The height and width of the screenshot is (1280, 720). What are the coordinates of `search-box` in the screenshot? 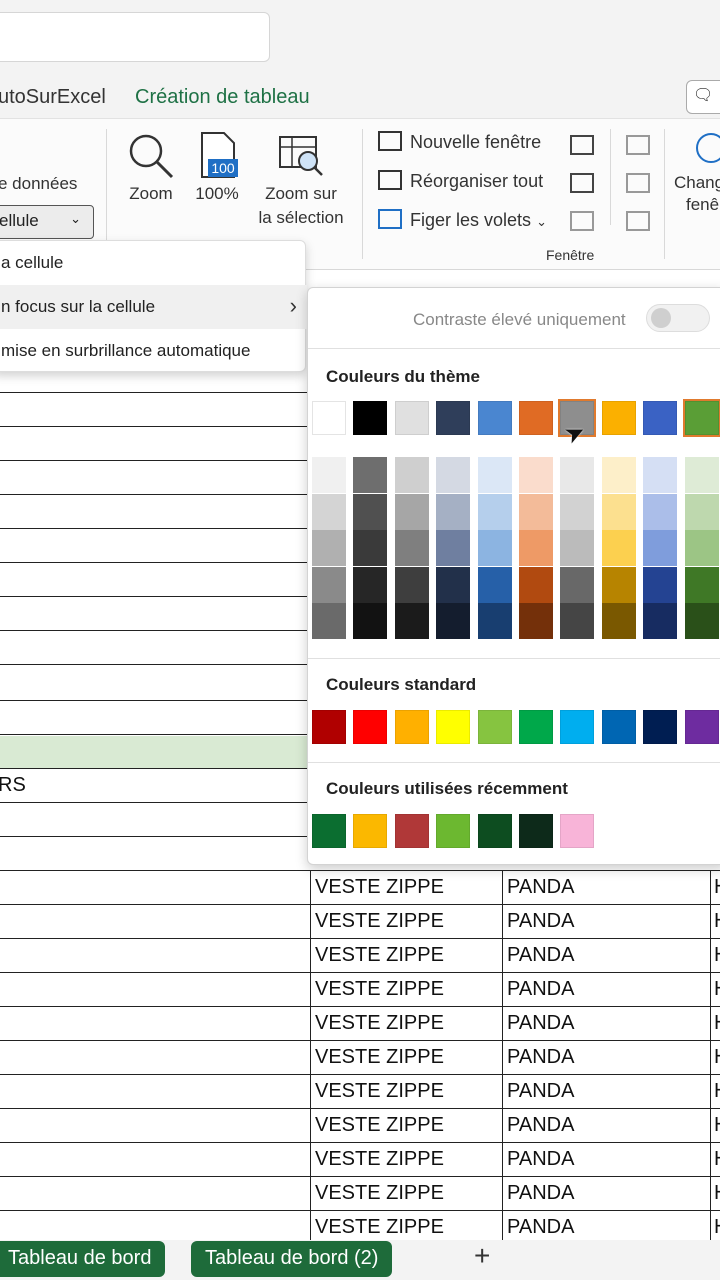 It's located at (135, 37).